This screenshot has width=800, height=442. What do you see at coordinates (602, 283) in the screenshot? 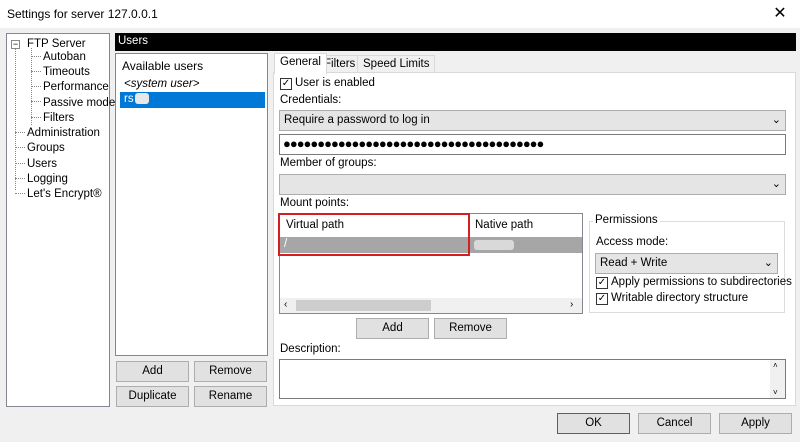
I see `apply-subdirs-checkbox: ✓` at bounding box center [602, 283].